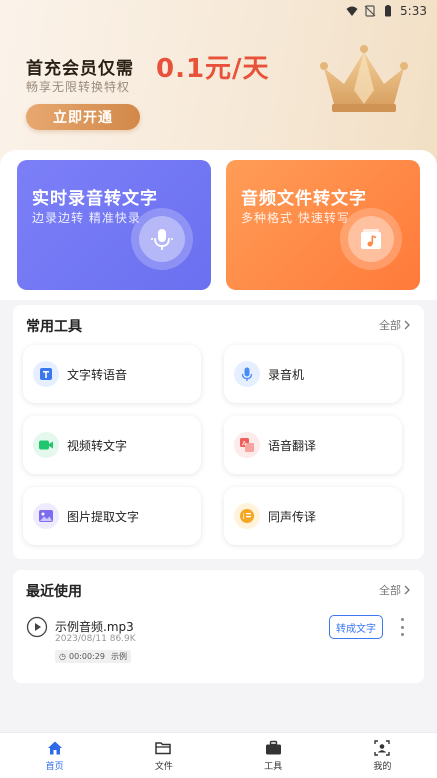 The image size is (437, 778). Describe the element at coordinates (273, 747) in the screenshot. I see `toolbox-icon` at that location.